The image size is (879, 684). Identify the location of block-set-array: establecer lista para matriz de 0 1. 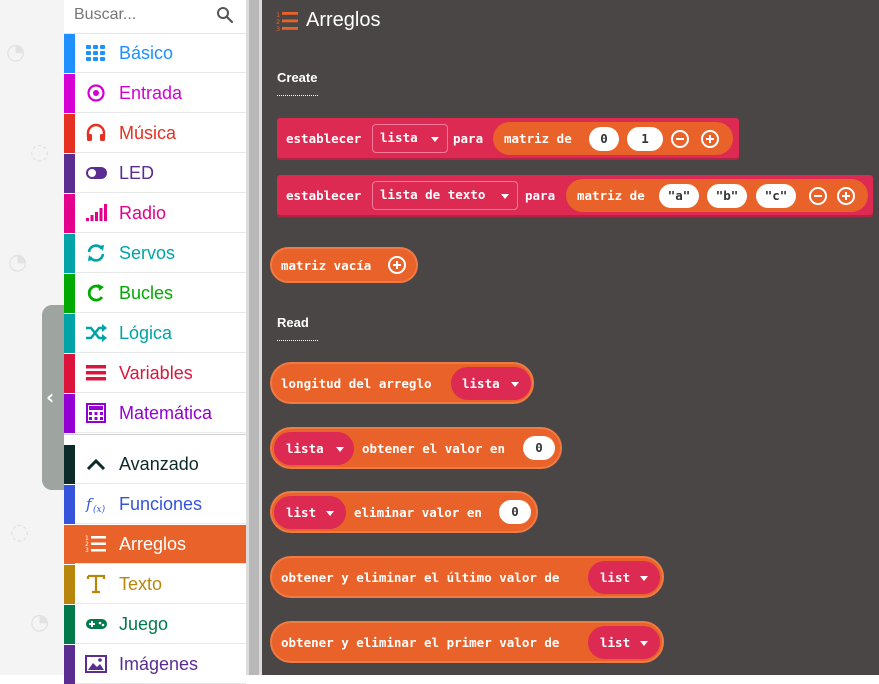
(508, 139).